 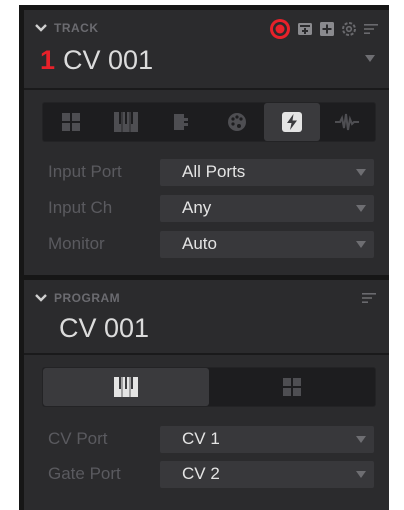 I want to click on tab-keygroup, so click(x=126, y=387).